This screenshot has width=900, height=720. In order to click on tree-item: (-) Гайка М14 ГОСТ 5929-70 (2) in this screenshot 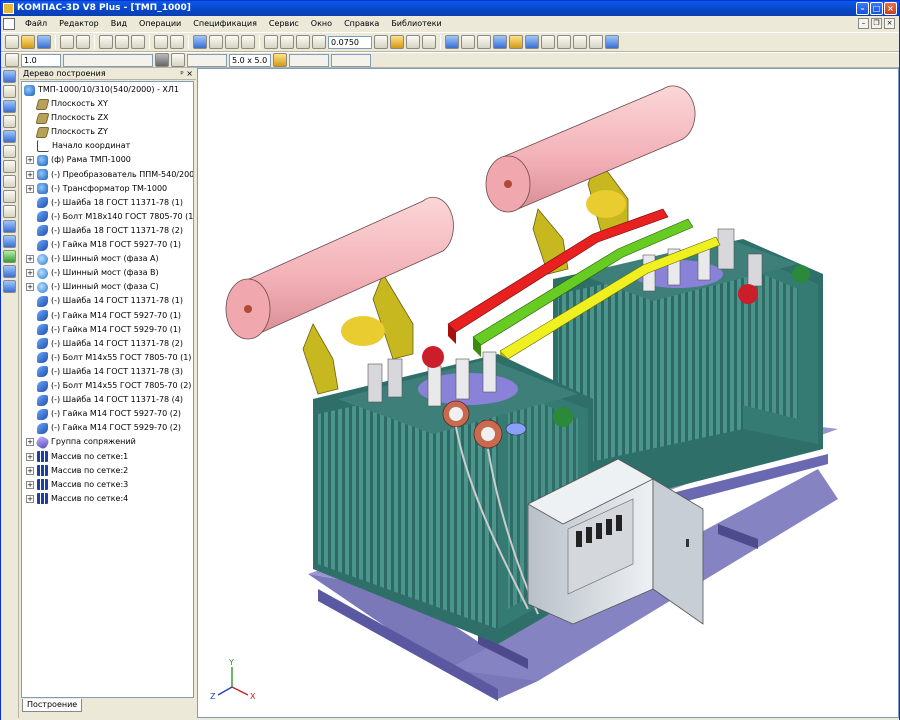, I will do `click(103, 428)`.